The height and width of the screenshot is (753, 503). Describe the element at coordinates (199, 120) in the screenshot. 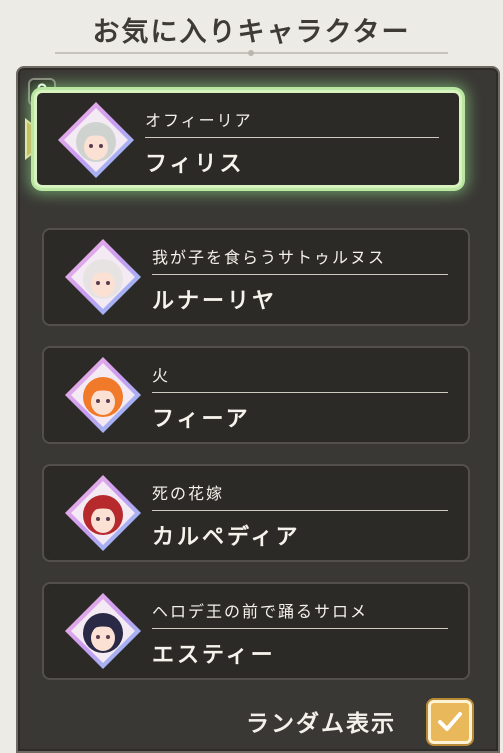

I see `character-epithet: オフィーリア` at that location.